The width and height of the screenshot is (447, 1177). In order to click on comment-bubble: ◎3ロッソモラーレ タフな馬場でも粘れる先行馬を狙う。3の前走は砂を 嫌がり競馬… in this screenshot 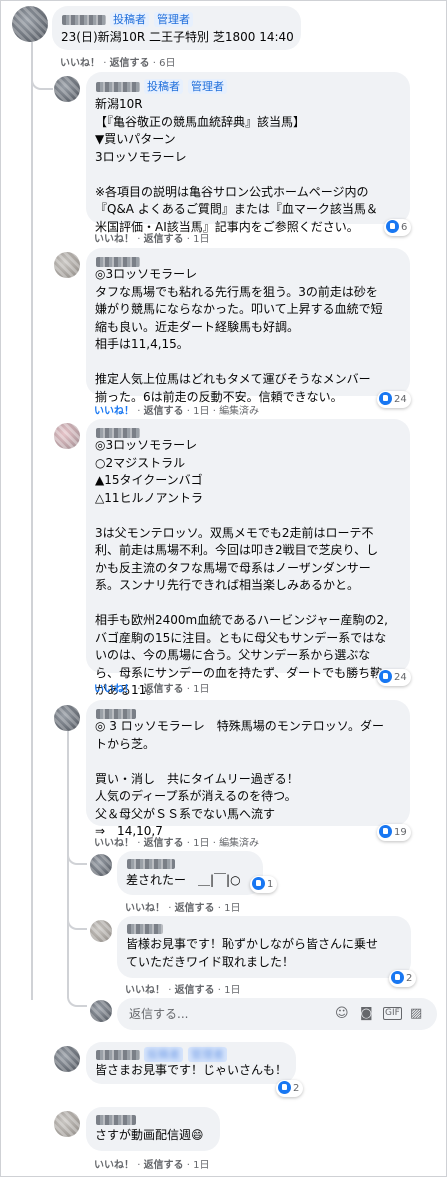, I will do `click(248, 326)`.